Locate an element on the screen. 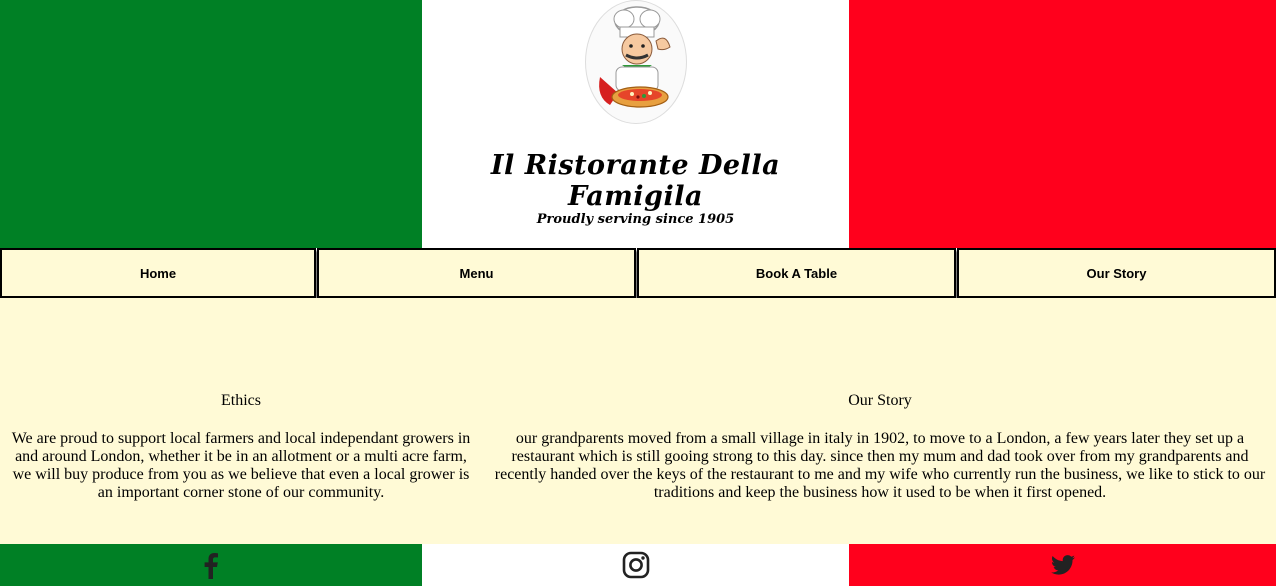 Image resolution: width=1276 pixels, height=586 pixels. nav-menu-button: Menu is located at coordinates (476, 273).